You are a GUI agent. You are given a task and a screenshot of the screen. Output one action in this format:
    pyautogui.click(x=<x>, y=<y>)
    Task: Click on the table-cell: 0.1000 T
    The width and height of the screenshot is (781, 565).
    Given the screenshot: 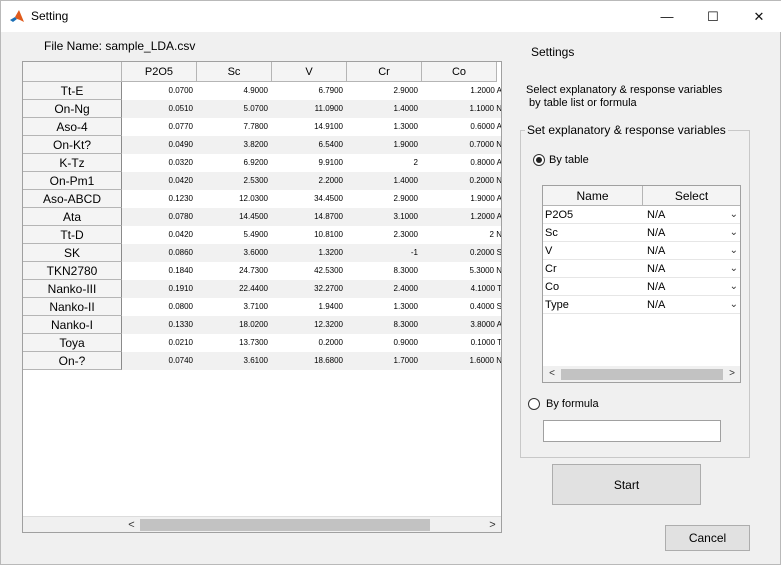 What is the action you would take?
    pyautogui.click(x=461, y=343)
    